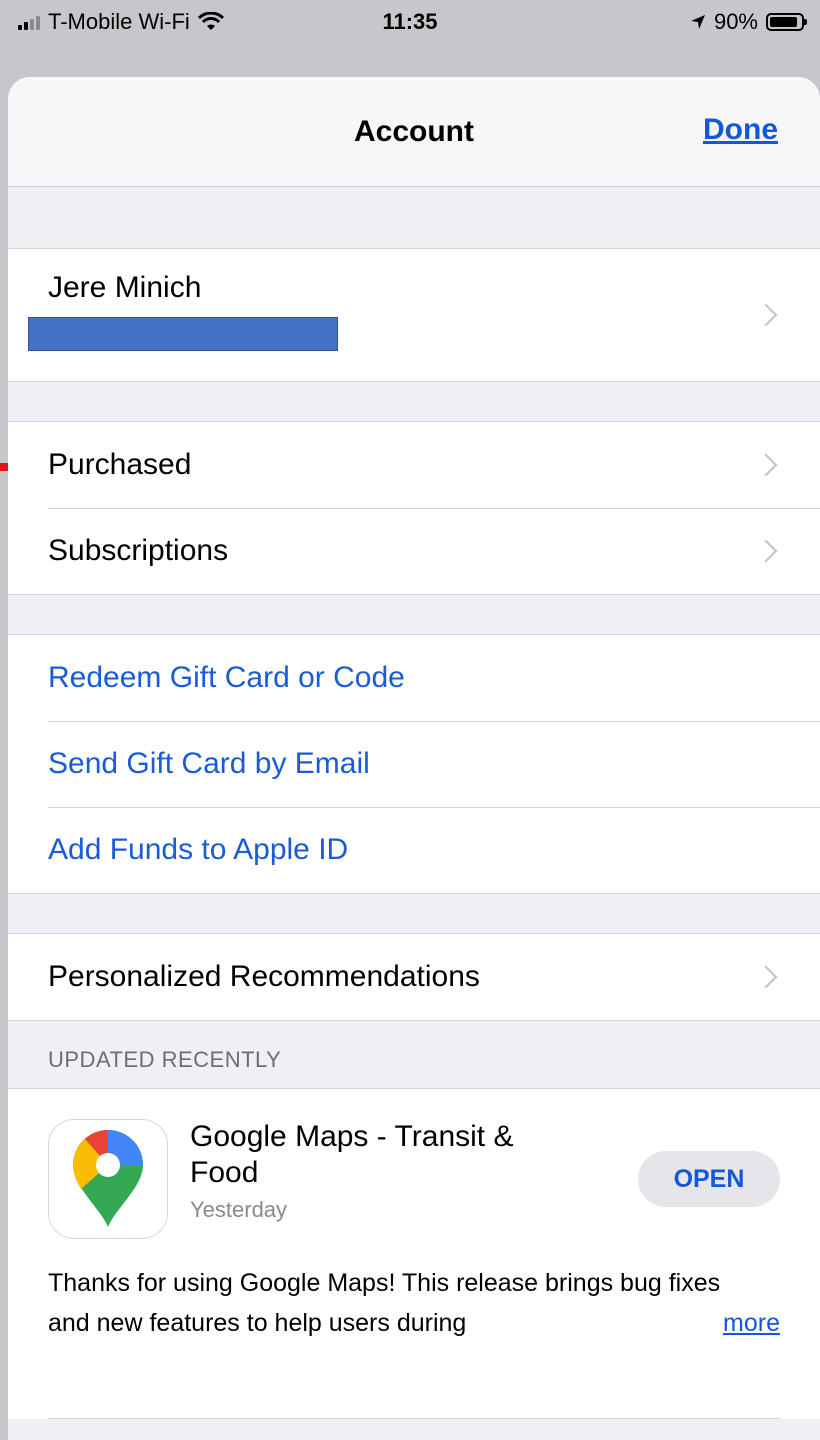  Describe the element at coordinates (414, 1418) in the screenshot. I see `divider` at that location.